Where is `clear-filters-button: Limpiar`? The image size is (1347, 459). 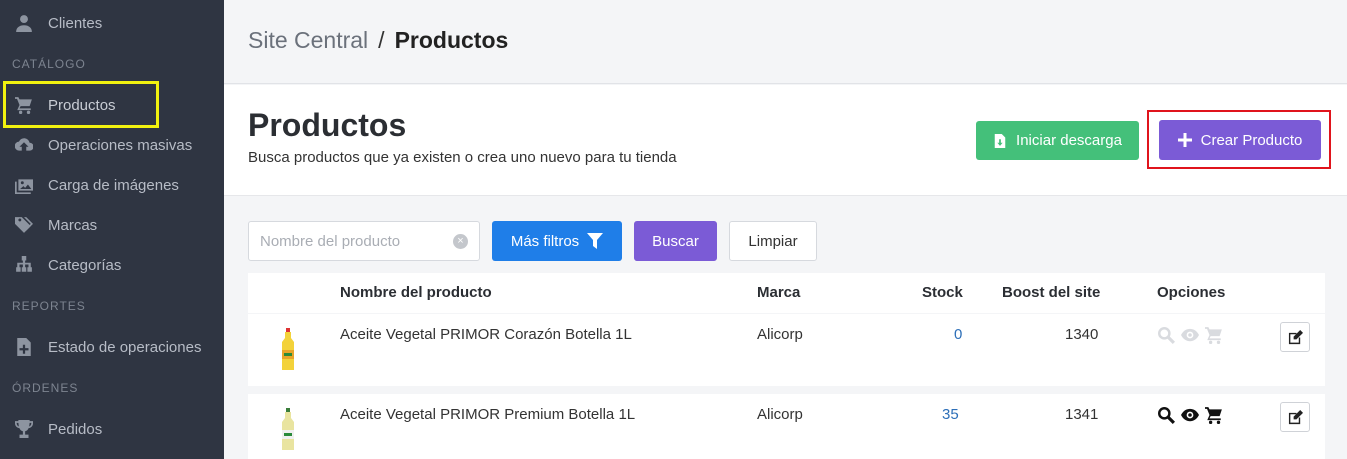 clear-filters-button: Limpiar is located at coordinates (773, 241).